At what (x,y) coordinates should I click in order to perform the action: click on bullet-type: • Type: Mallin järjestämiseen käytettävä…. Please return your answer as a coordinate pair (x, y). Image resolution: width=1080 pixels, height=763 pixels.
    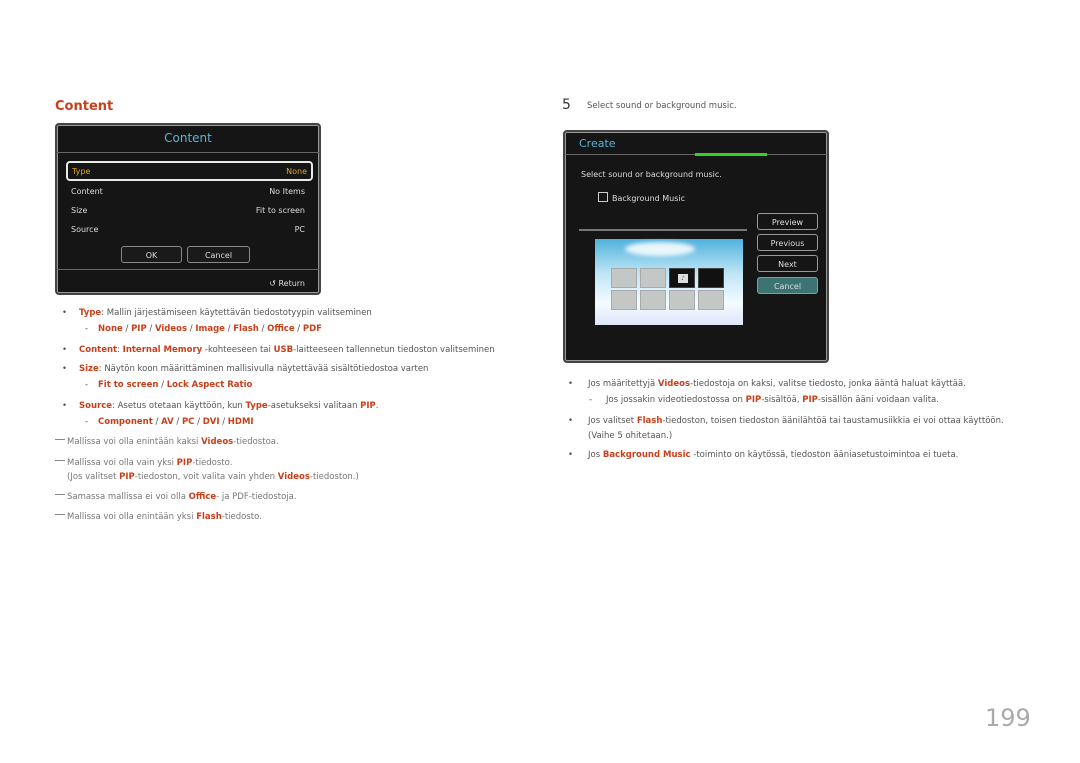
    Looking at the image, I should click on (217, 313).